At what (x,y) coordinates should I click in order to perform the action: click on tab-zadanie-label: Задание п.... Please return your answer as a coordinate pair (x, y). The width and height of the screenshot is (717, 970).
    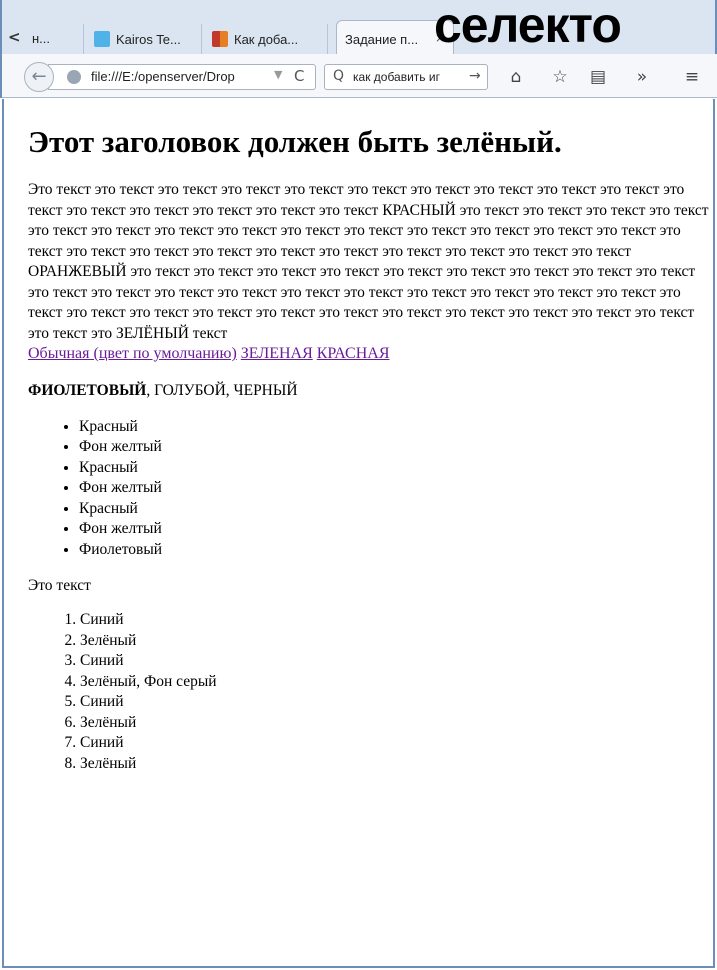
    Looking at the image, I should click on (382, 39).